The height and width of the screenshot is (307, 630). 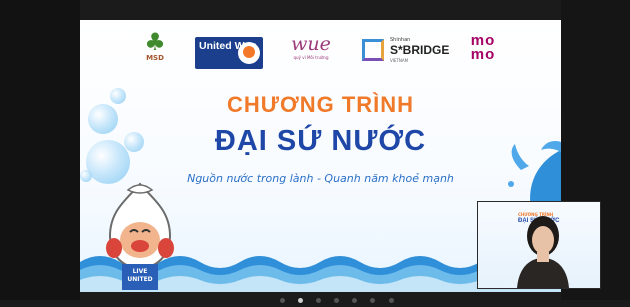 What do you see at coordinates (229, 53) in the screenshot?
I see `united-way-logo: United Way` at bounding box center [229, 53].